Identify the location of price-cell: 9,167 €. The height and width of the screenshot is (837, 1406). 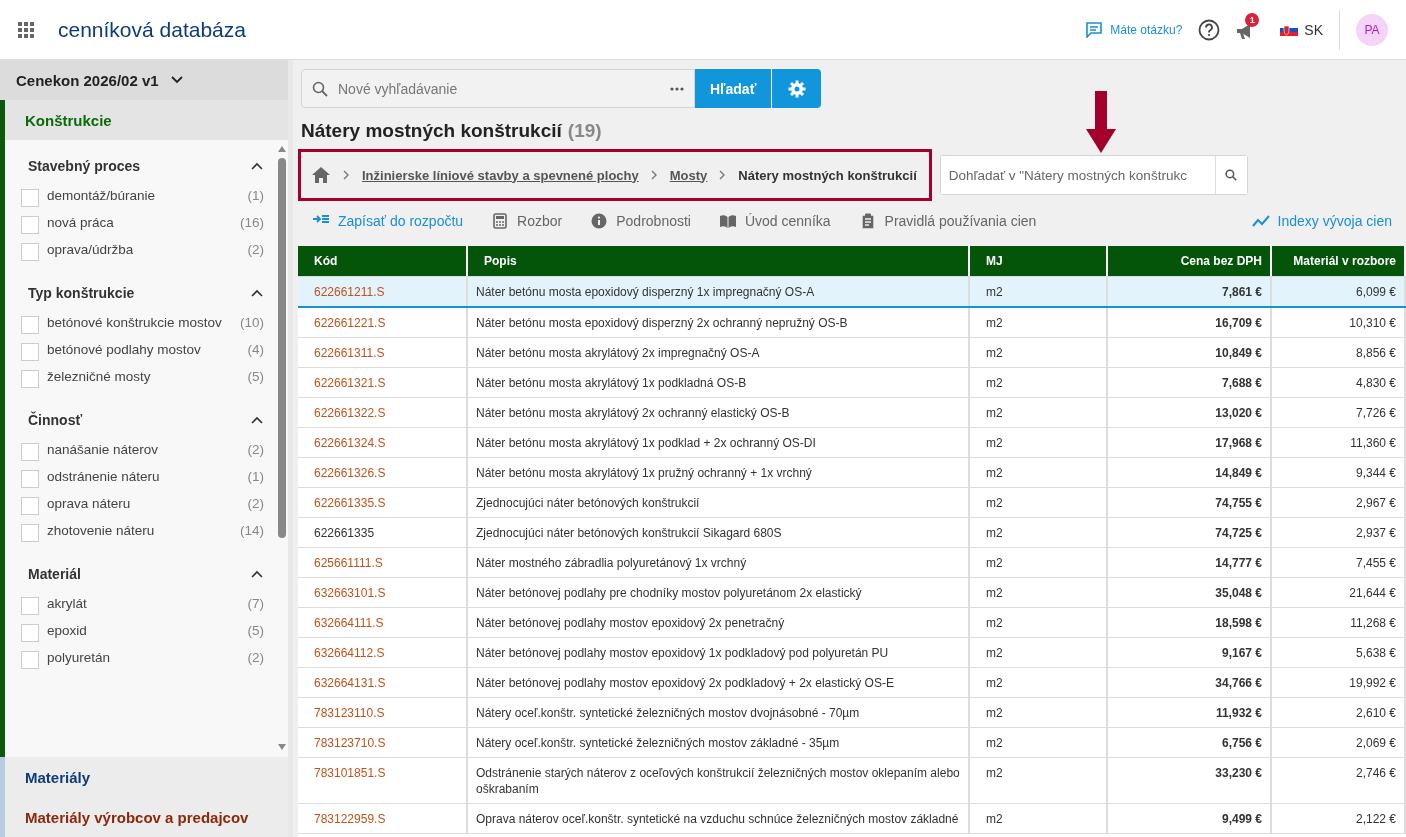
(1190, 652).